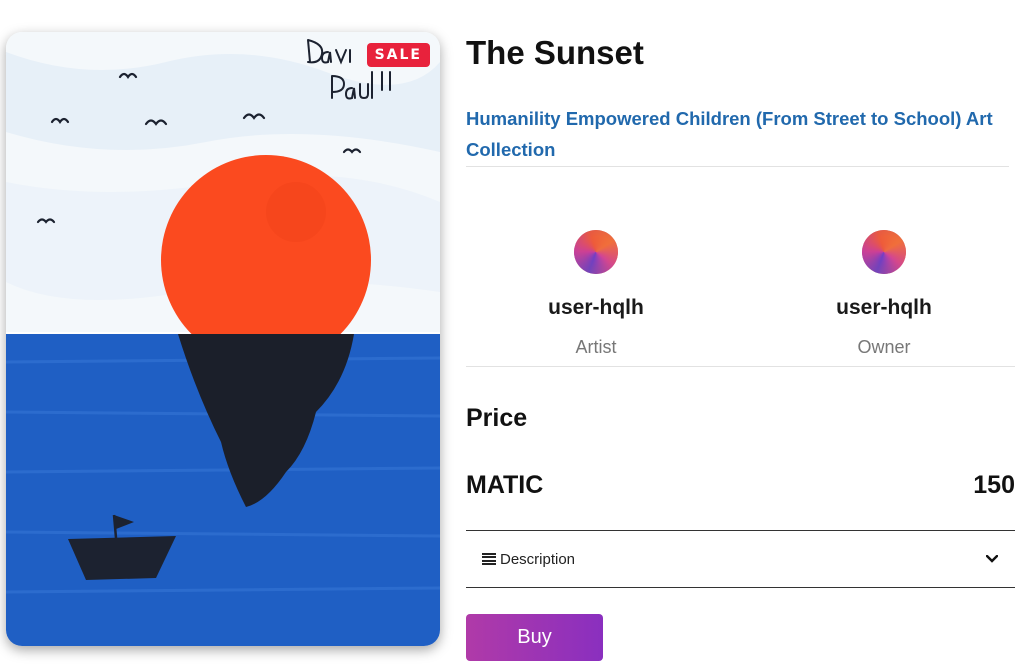  I want to click on item-title: The Sunset, so click(555, 52).